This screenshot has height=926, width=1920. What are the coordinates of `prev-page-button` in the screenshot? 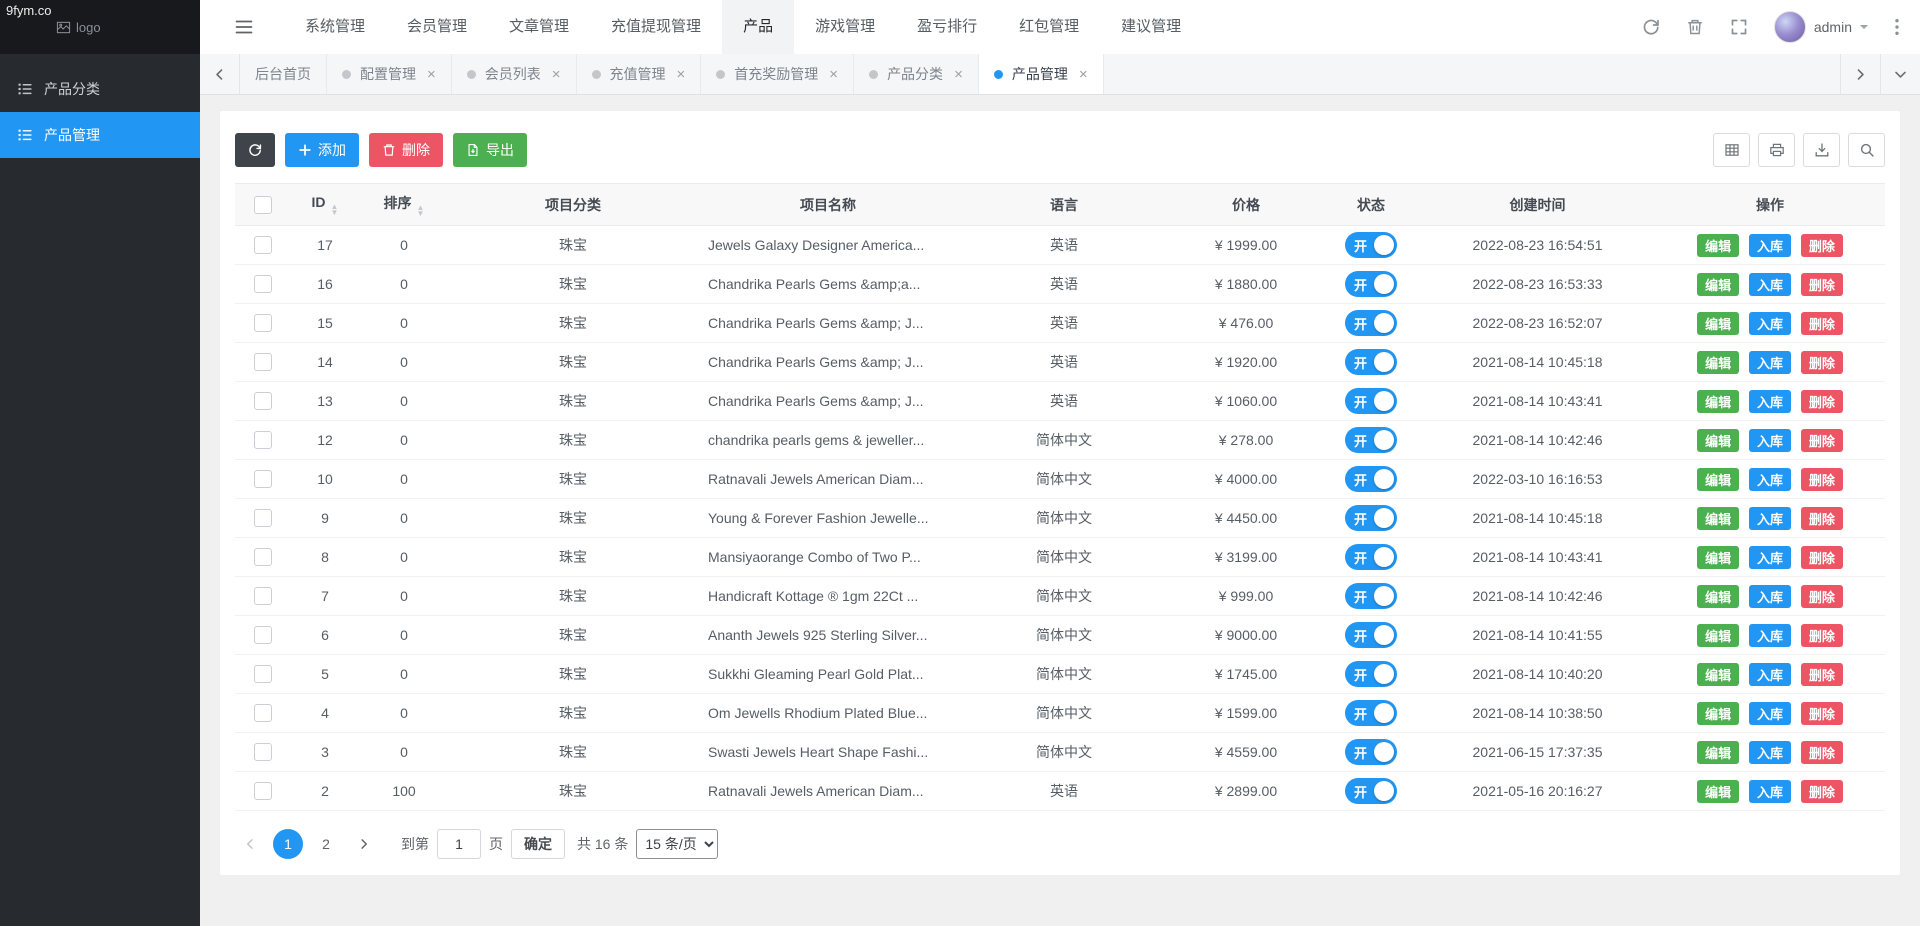 It's located at (250, 844).